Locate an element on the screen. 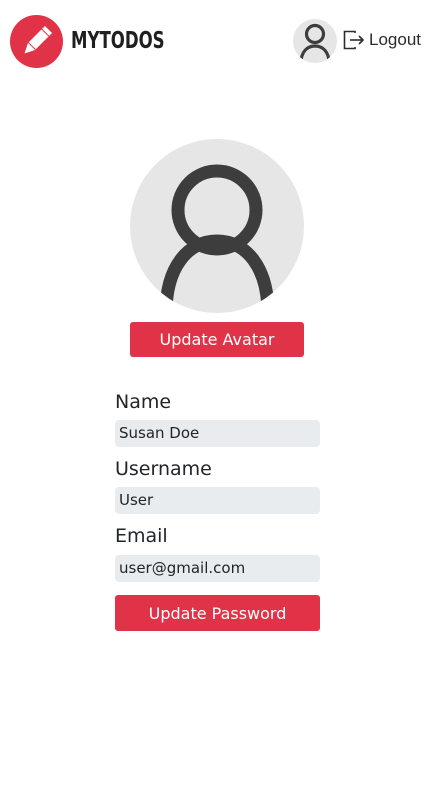 This screenshot has width=436, height=792. pencil-icon is located at coordinates (38, 39).